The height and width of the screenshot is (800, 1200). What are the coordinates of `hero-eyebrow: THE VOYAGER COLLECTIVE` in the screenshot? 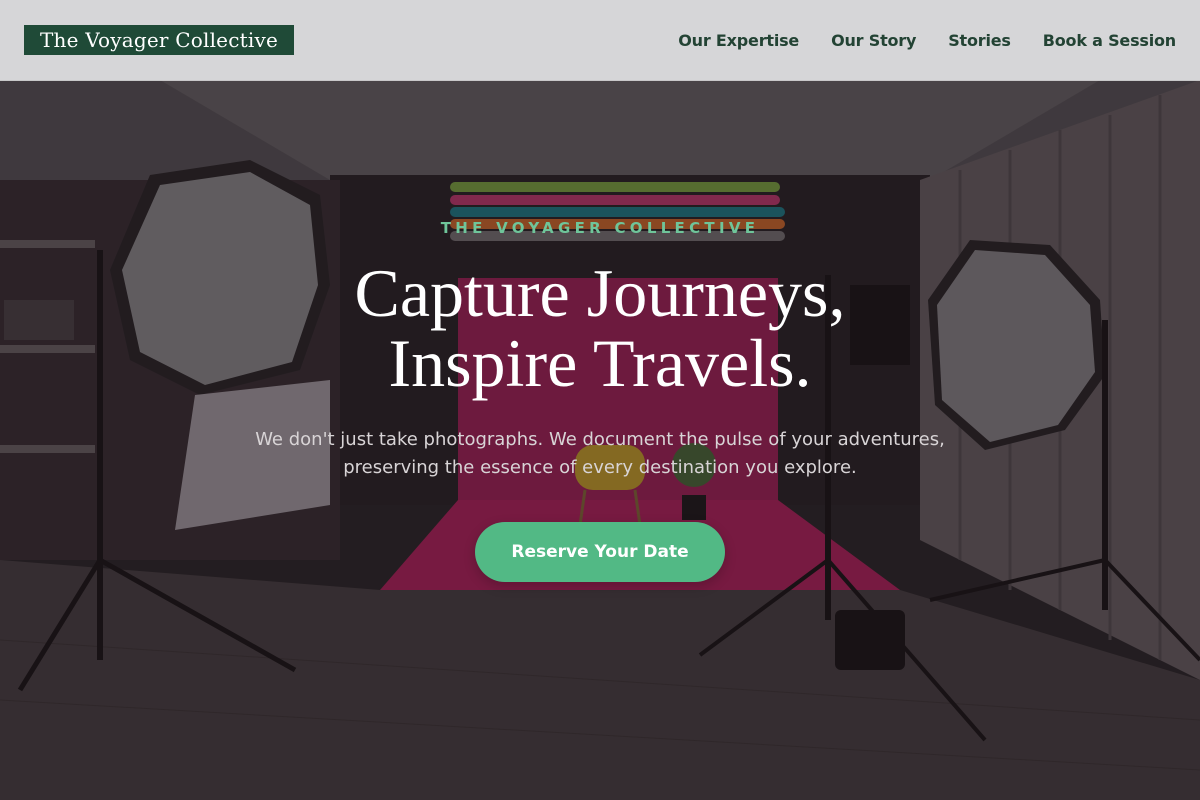 It's located at (600, 228).